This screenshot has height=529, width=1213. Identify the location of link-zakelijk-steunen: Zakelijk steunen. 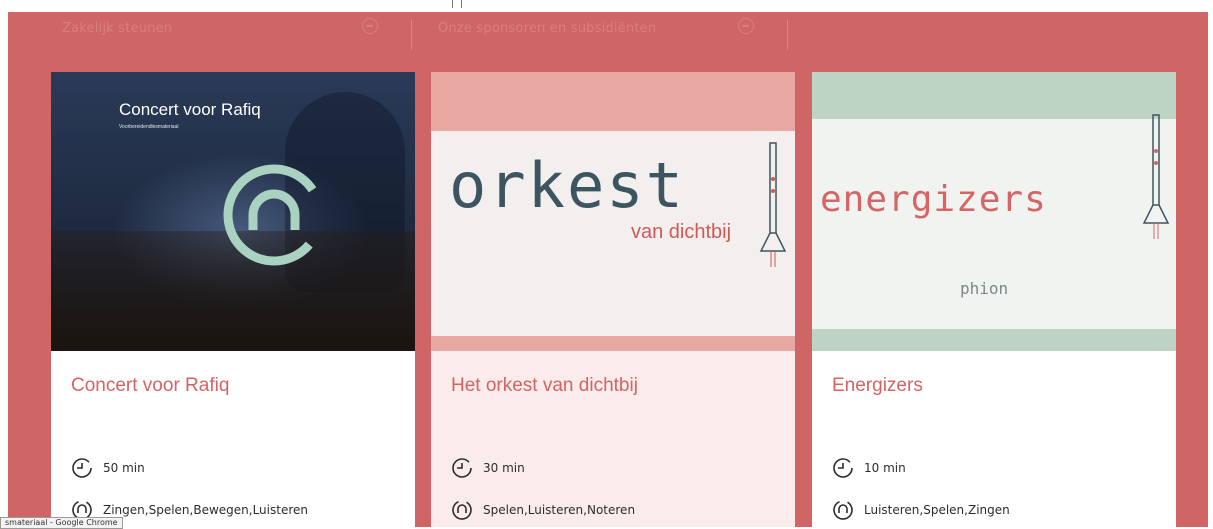
(117, 28).